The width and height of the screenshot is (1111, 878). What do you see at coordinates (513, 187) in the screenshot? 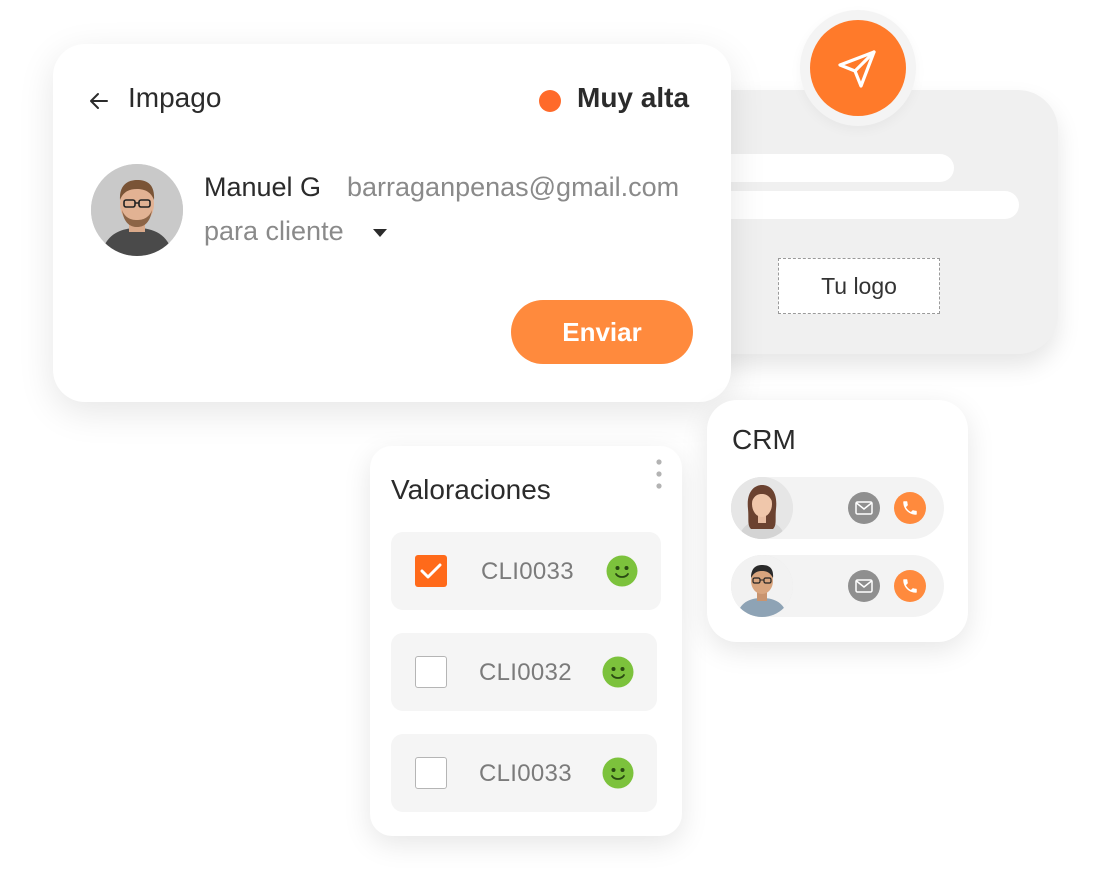
I see `contact-email: barraganpenas@gmail.com` at bounding box center [513, 187].